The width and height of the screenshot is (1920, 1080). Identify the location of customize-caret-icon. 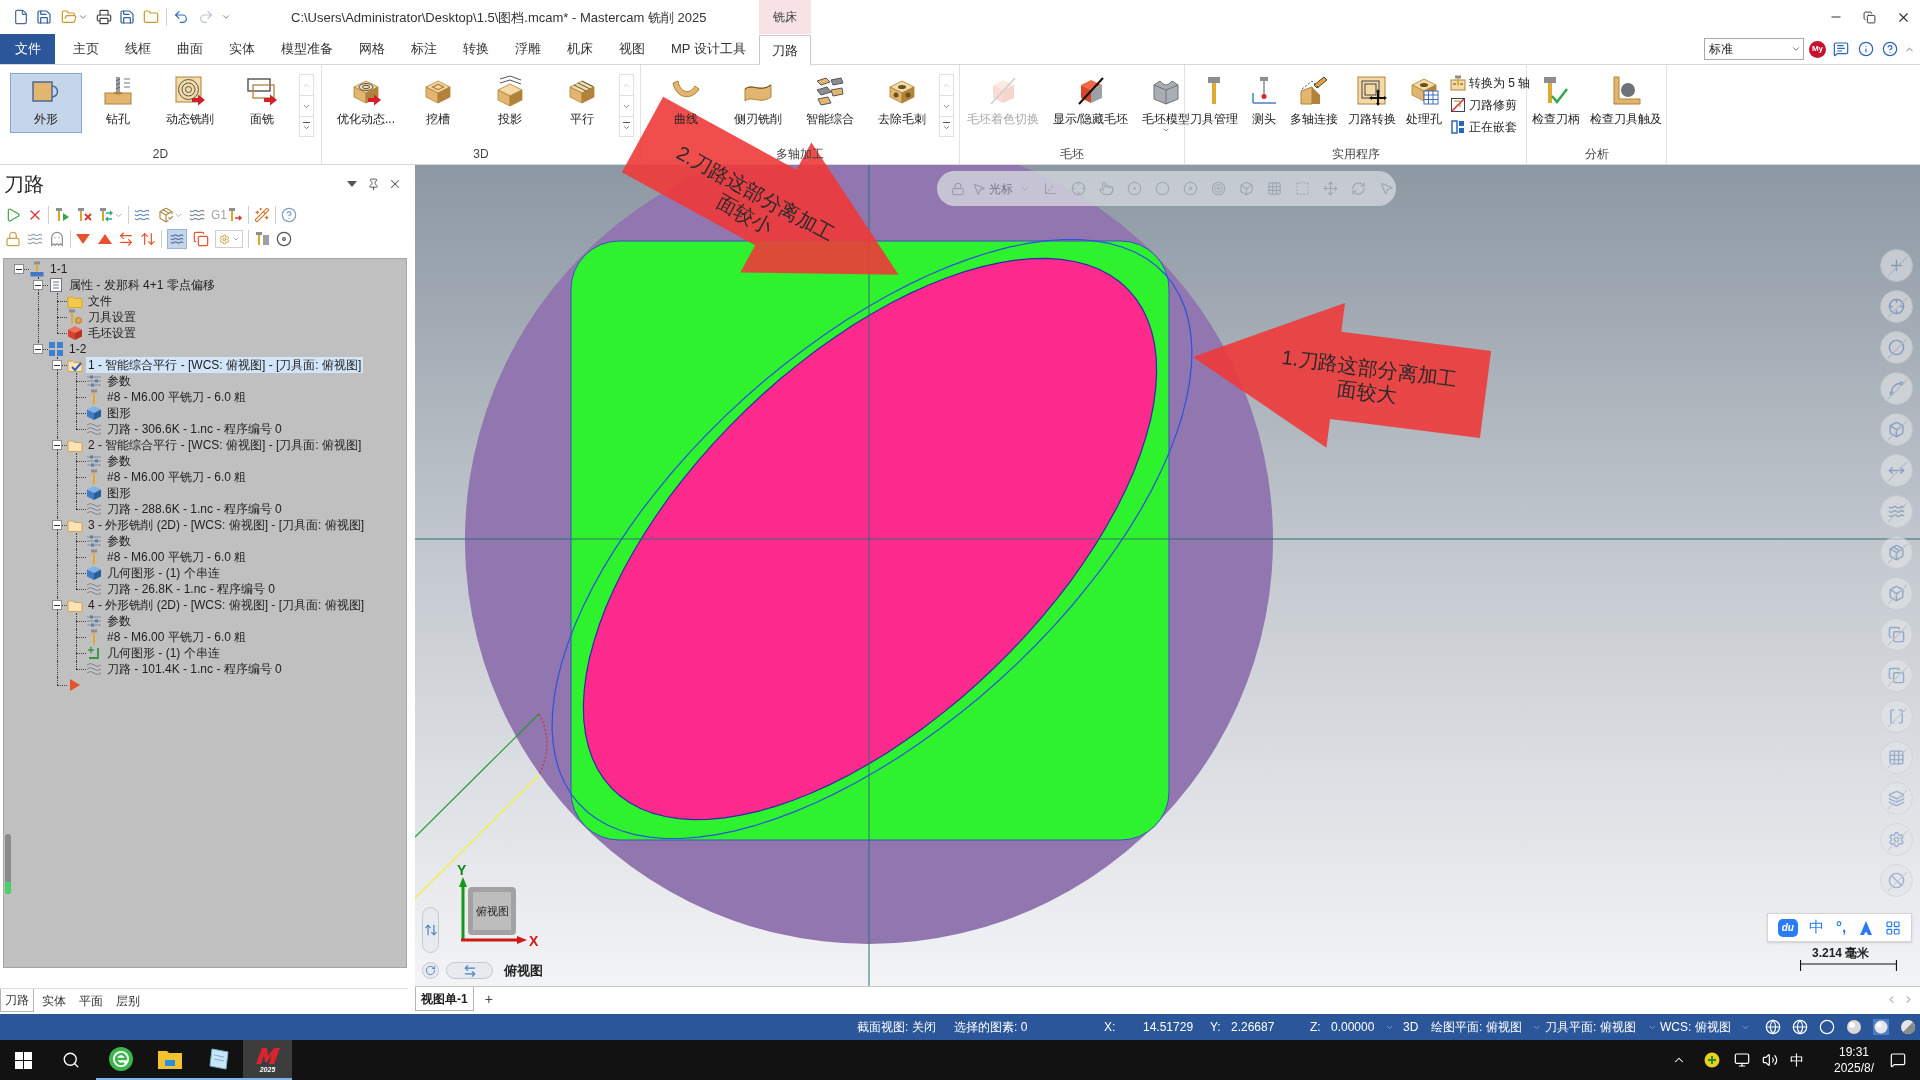
(226, 17).